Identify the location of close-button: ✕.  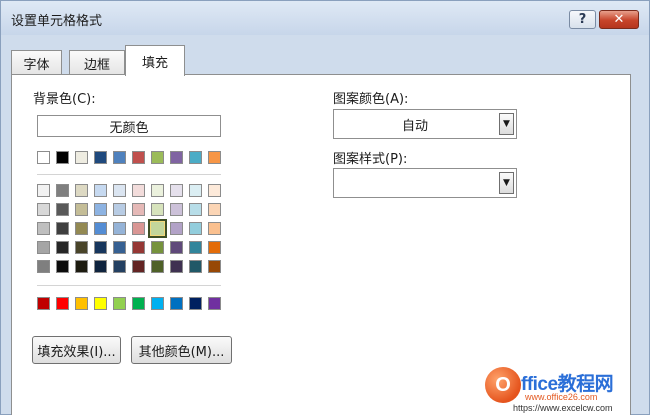
(619, 19).